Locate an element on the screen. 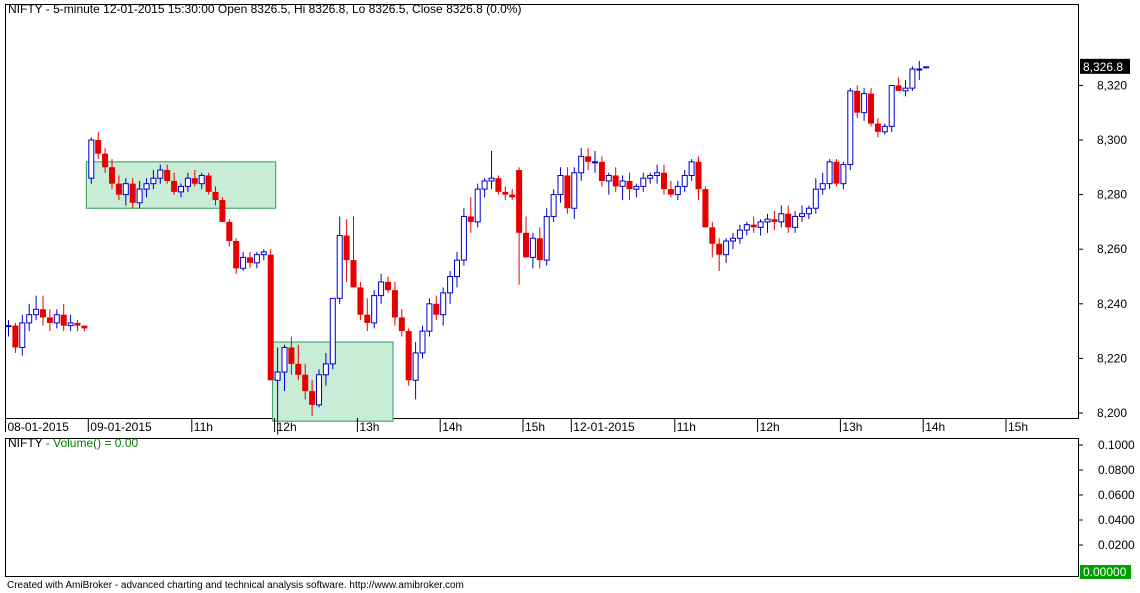 The width and height of the screenshot is (1140, 593). x-tick-label: 15h is located at coordinates (535, 427).